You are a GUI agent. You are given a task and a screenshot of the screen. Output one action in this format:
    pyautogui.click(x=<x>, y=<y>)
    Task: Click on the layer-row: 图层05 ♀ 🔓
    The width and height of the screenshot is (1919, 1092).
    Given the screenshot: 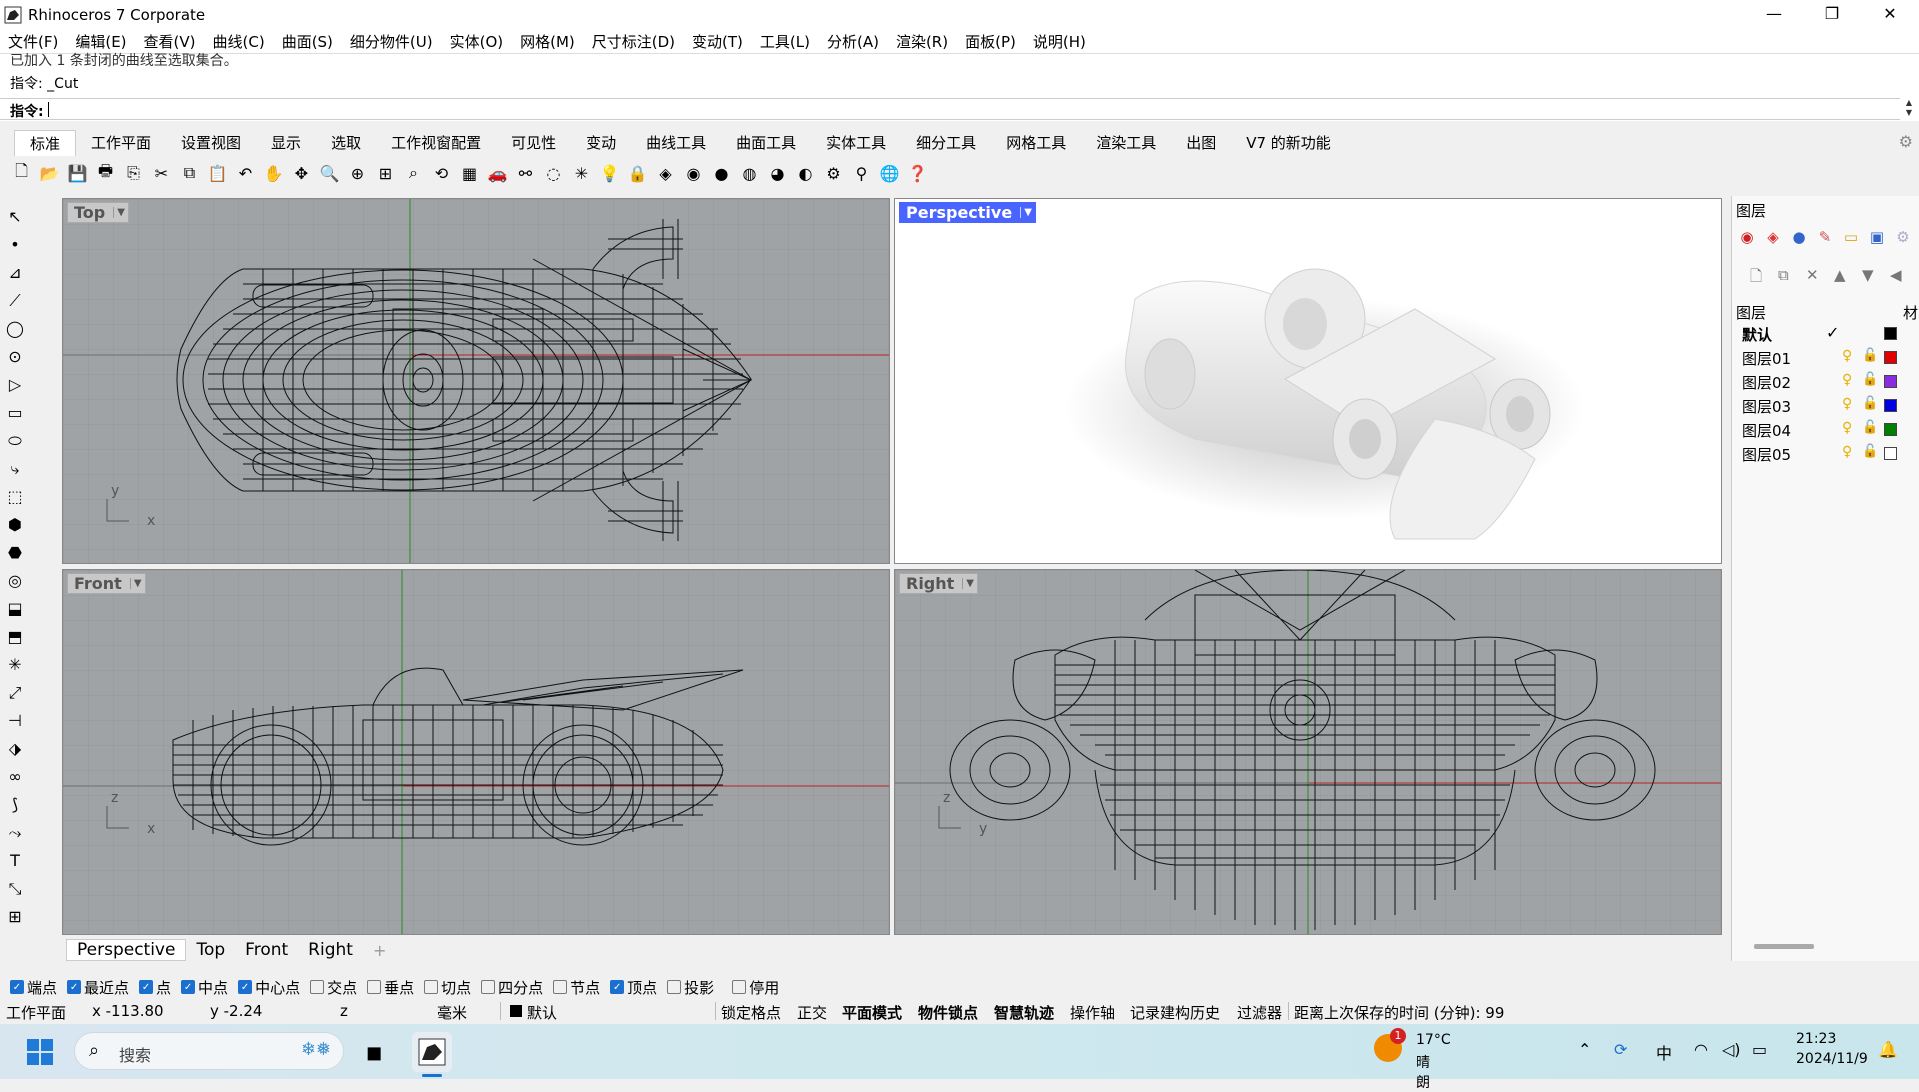 What is the action you would take?
    pyautogui.click(x=1826, y=454)
    